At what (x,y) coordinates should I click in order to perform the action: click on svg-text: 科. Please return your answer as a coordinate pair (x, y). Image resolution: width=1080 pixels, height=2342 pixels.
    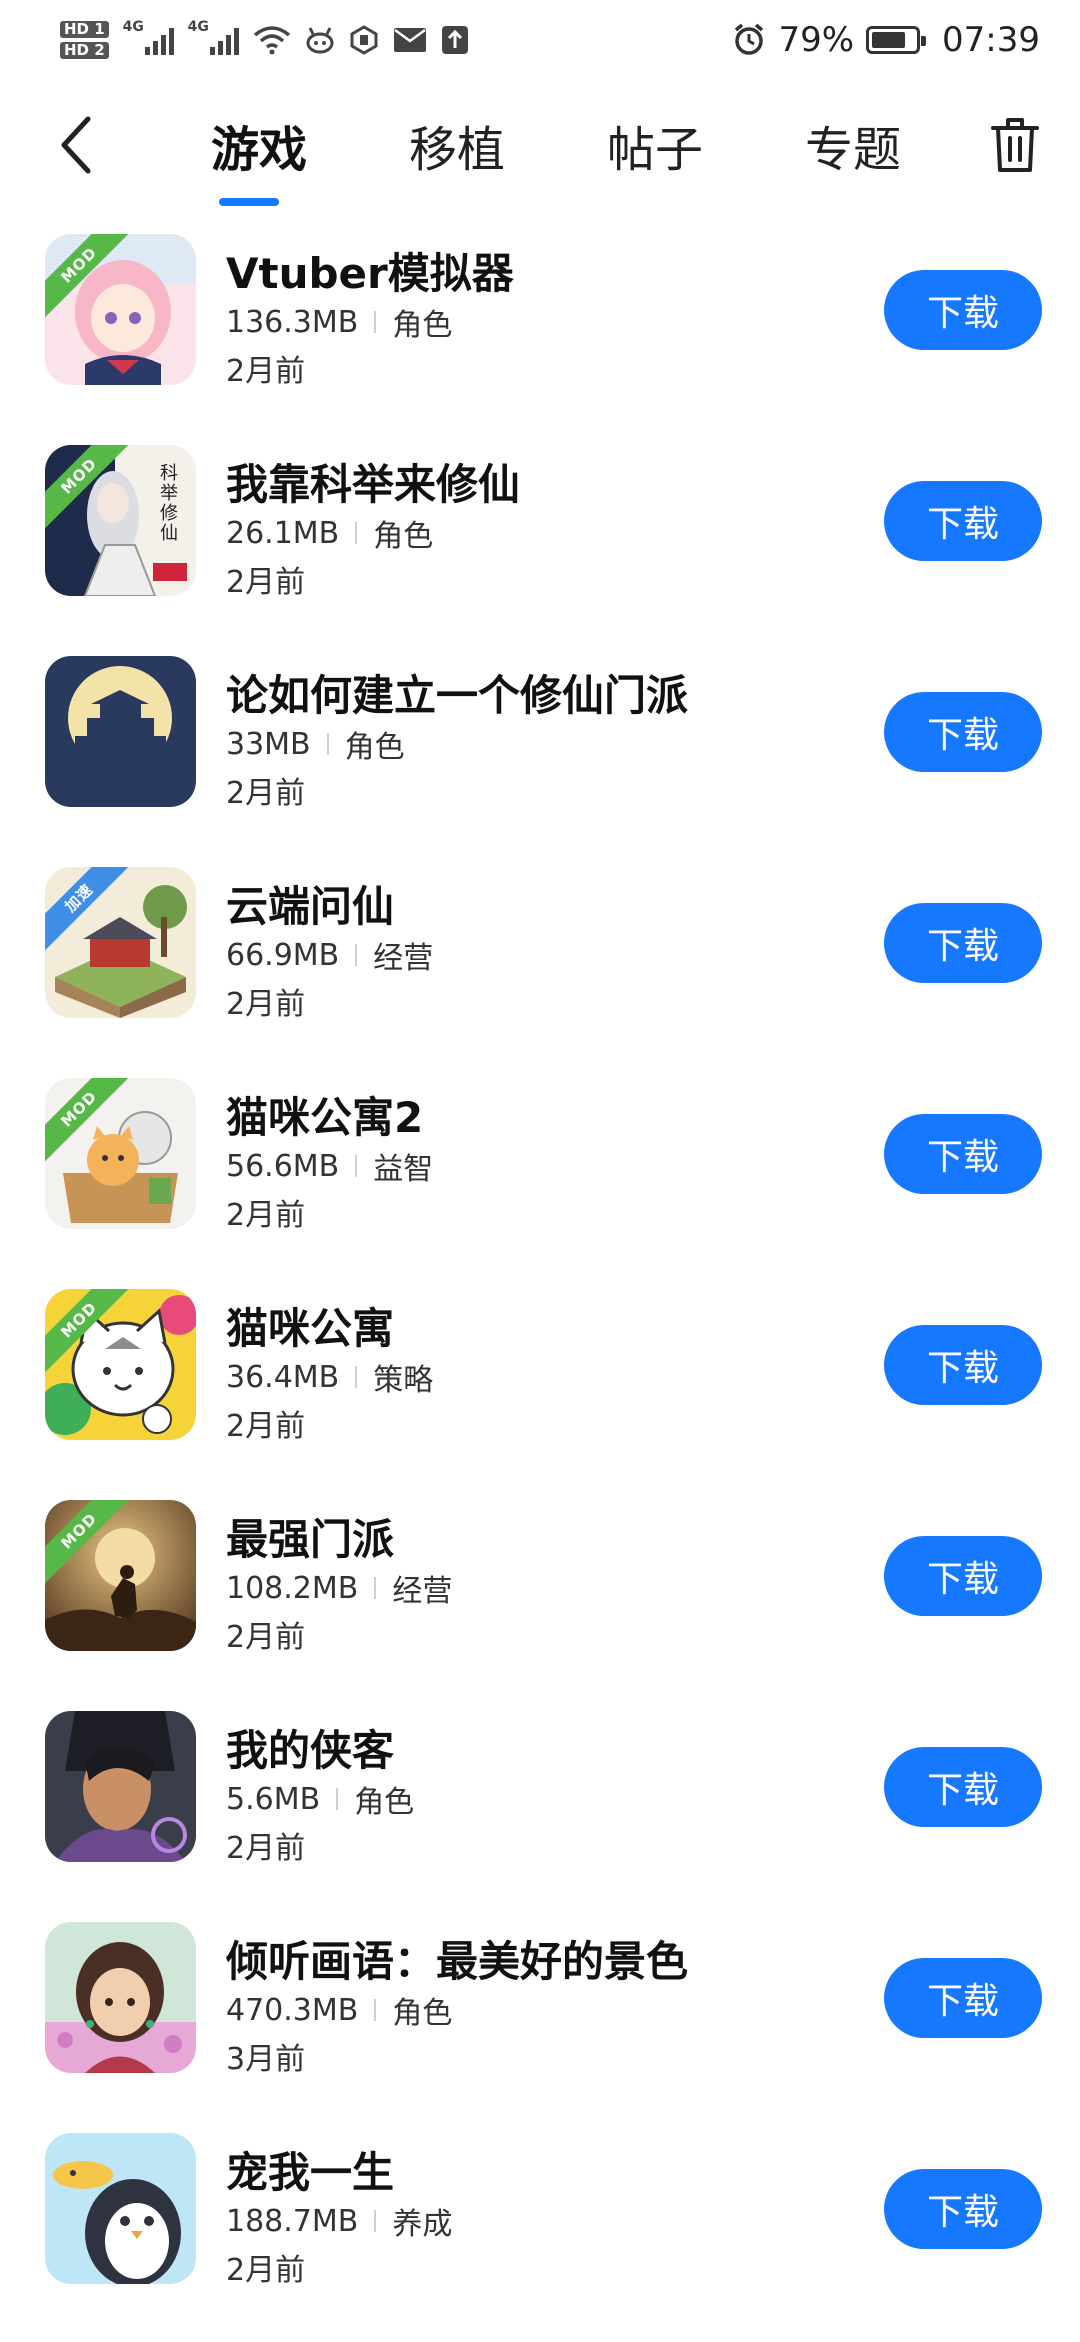
    Looking at the image, I should click on (169, 473).